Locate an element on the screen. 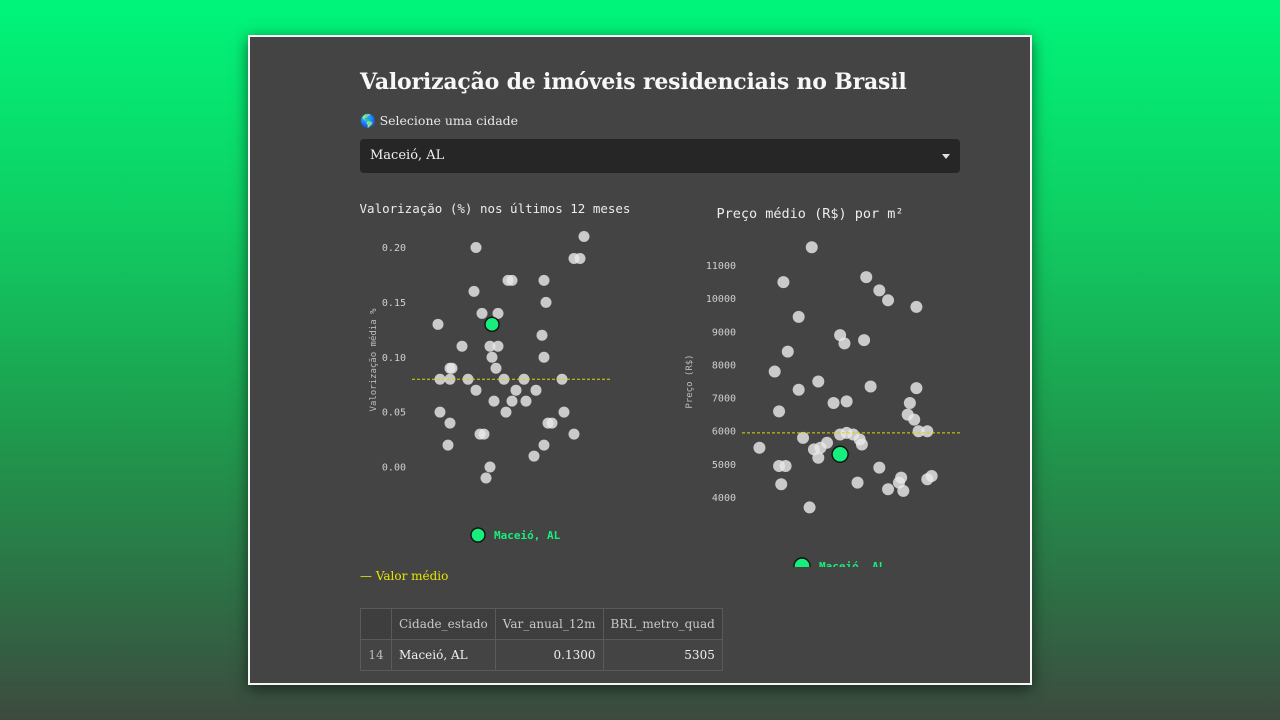 This screenshot has height=720, width=1280. table-header-city: Cidade_estado is located at coordinates (443, 624).